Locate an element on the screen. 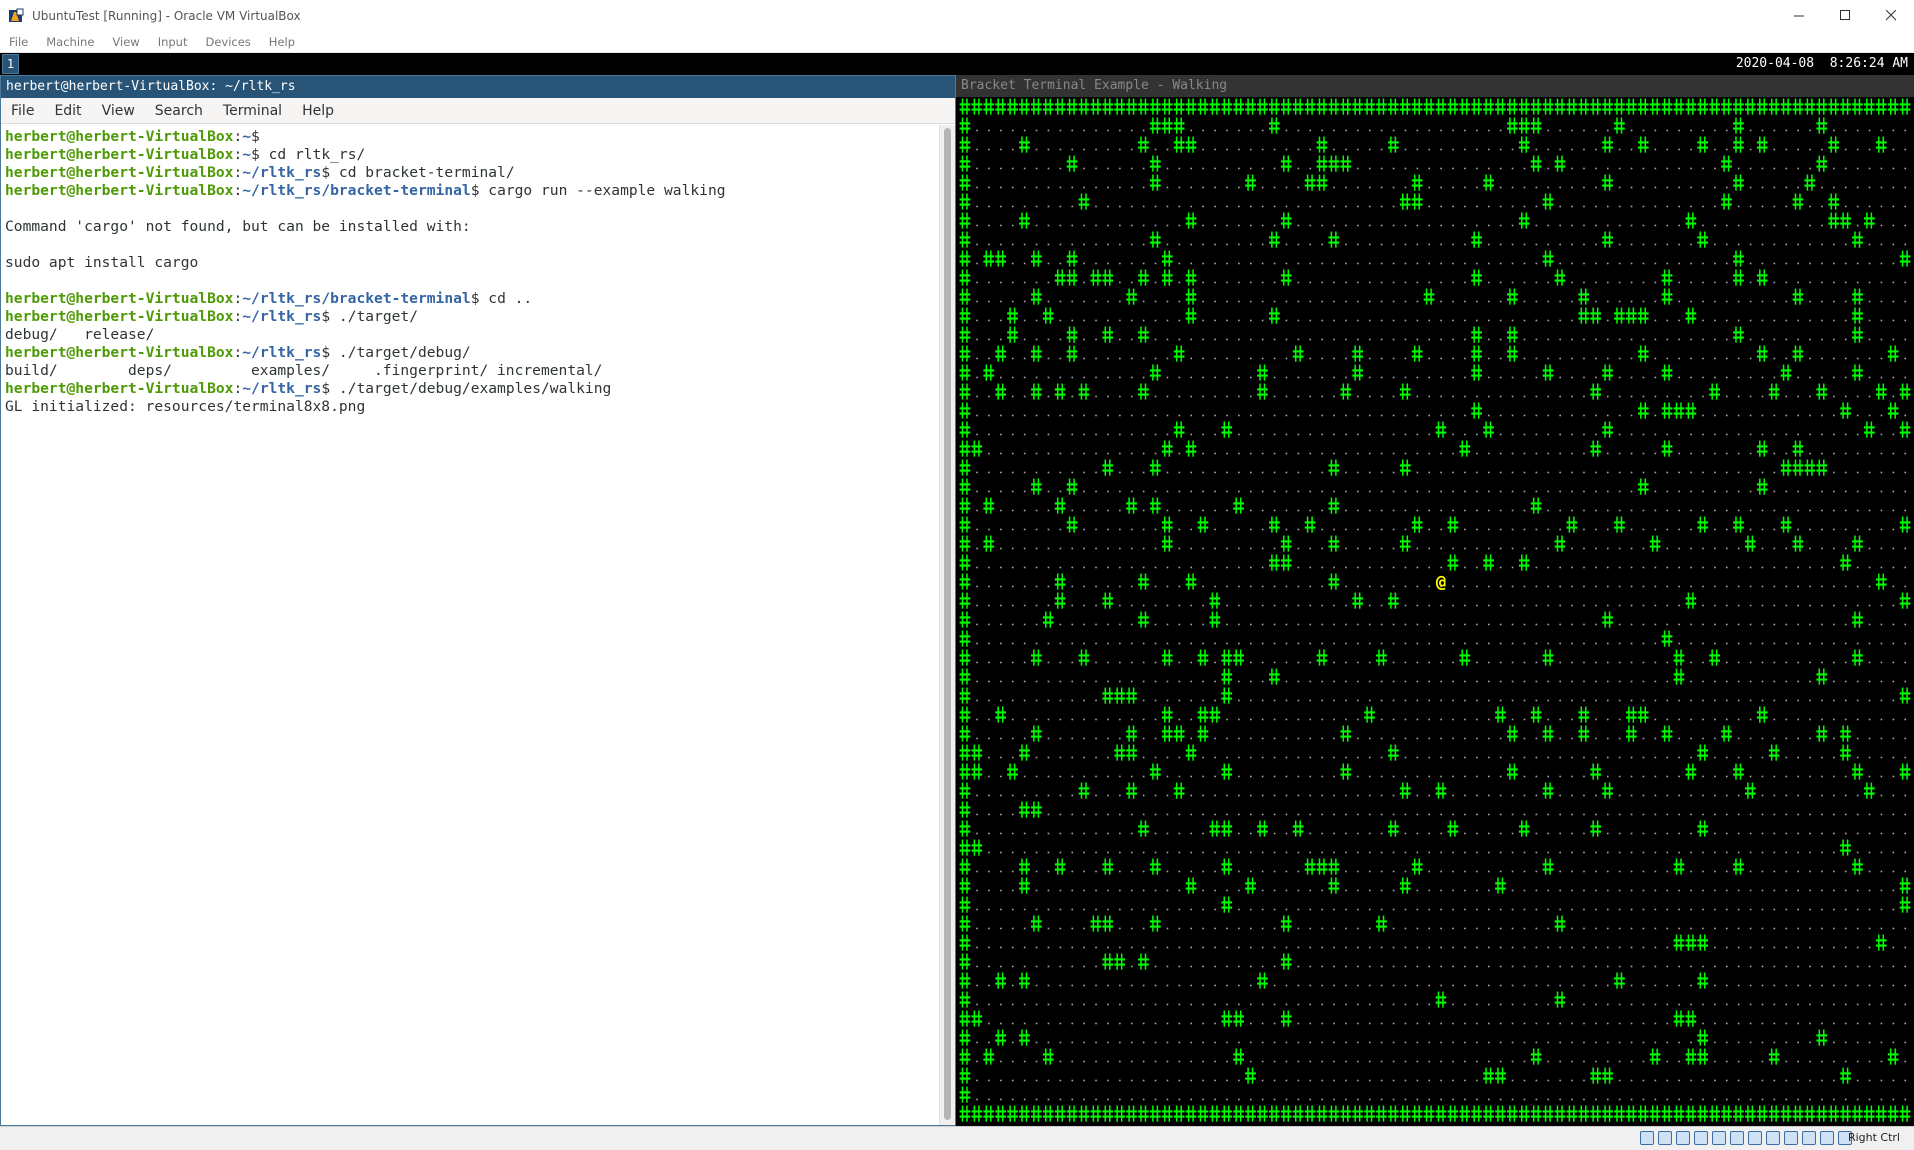  cpu-icon is located at coordinates (1791, 1138).